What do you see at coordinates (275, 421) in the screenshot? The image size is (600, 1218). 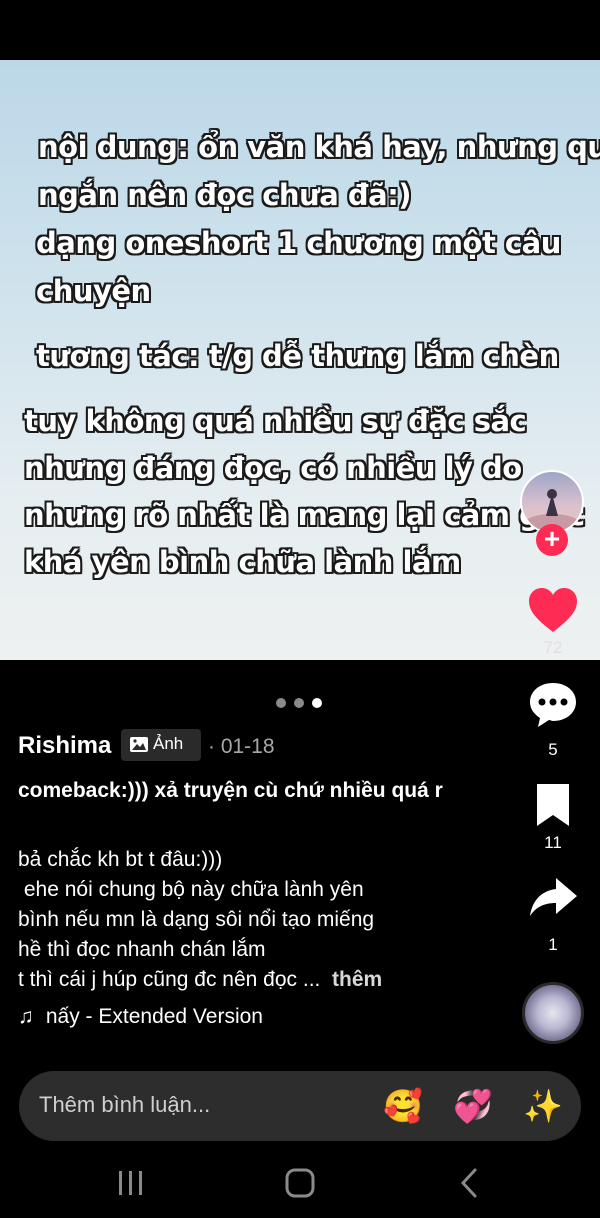 I see `photo-text-line: tuy không quá nhiều sự đặc sắc` at bounding box center [275, 421].